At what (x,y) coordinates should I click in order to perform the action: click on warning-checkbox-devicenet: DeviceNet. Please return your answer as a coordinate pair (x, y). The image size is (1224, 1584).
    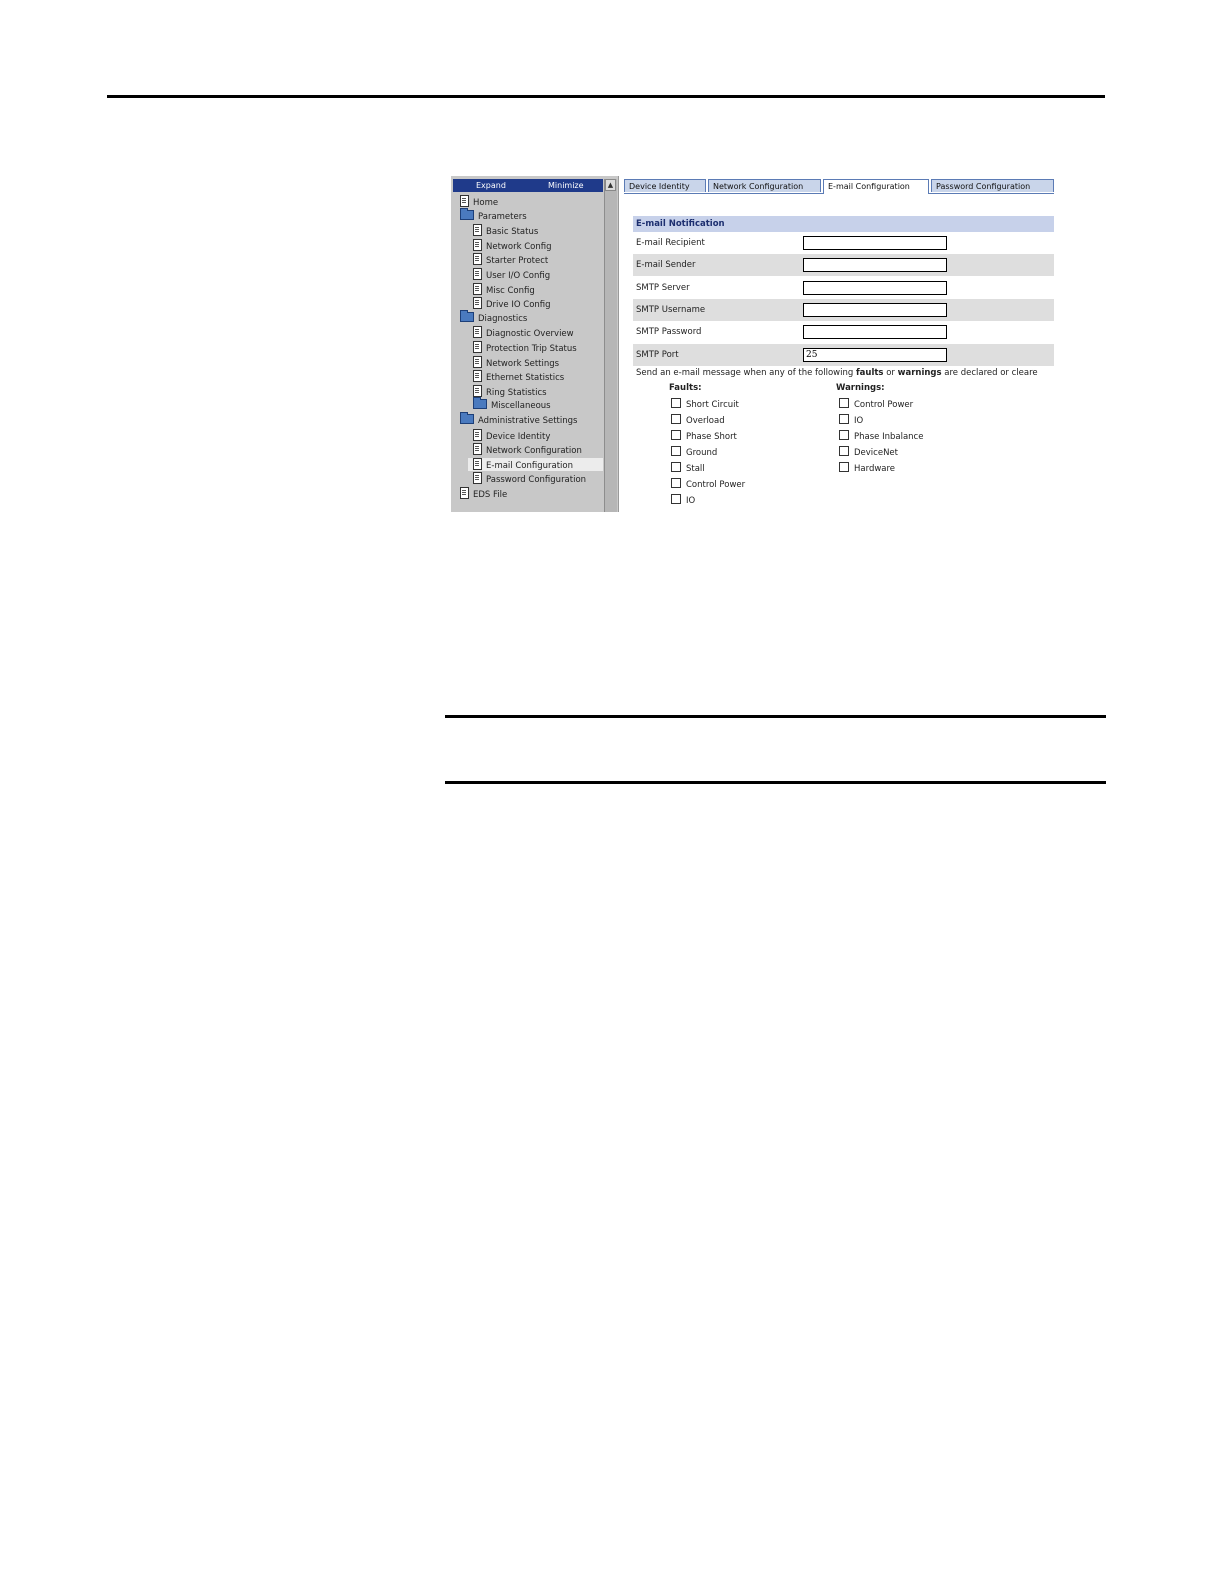
    Looking at the image, I should click on (868, 452).